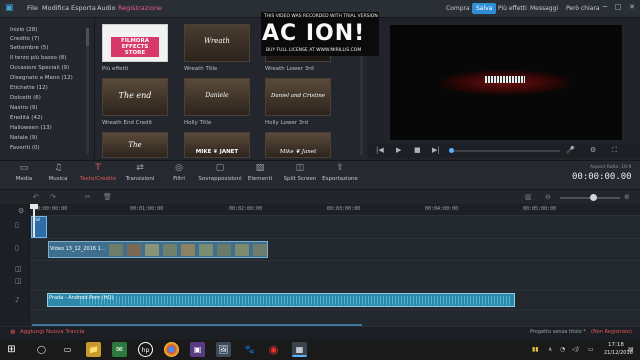 The width and height of the screenshot is (640, 360). What do you see at coordinates (34, 222) in the screenshot?
I see `playhead` at bounding box center [34, 222].